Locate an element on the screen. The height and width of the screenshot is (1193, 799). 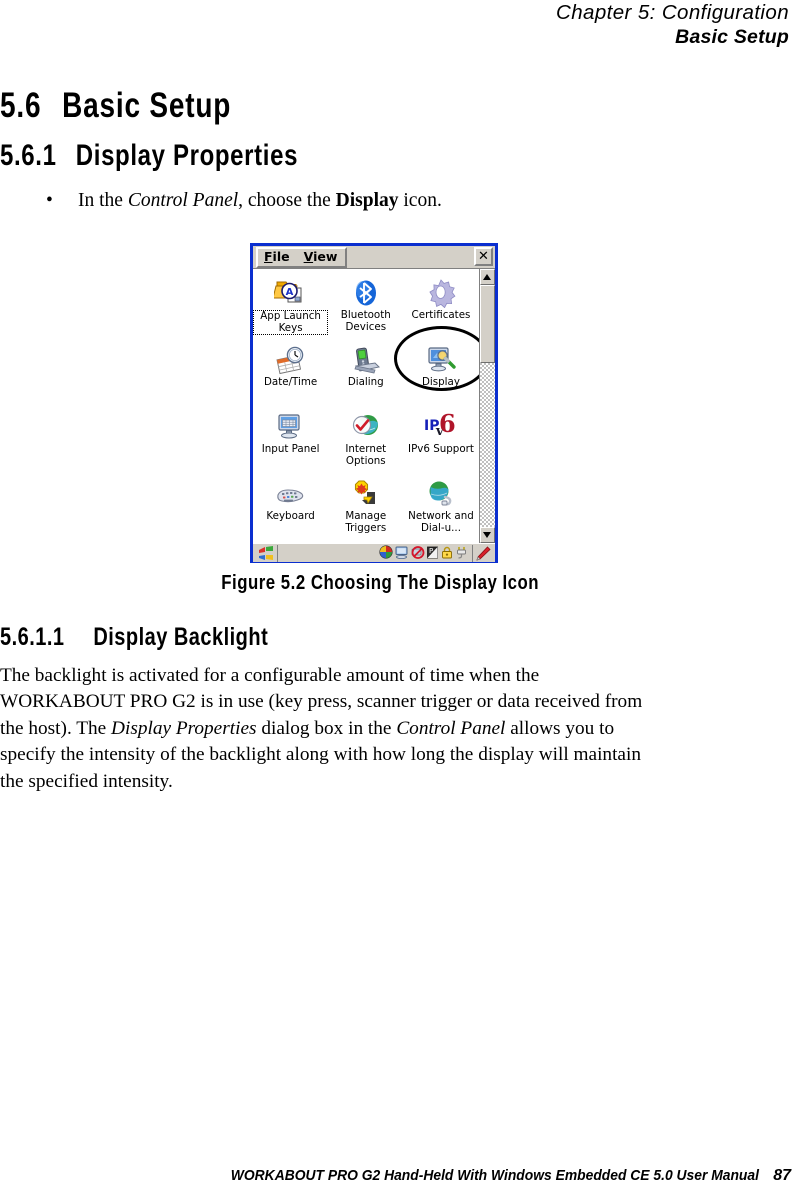
bullet-text-3: icon. is located at coordinates (420, 200).